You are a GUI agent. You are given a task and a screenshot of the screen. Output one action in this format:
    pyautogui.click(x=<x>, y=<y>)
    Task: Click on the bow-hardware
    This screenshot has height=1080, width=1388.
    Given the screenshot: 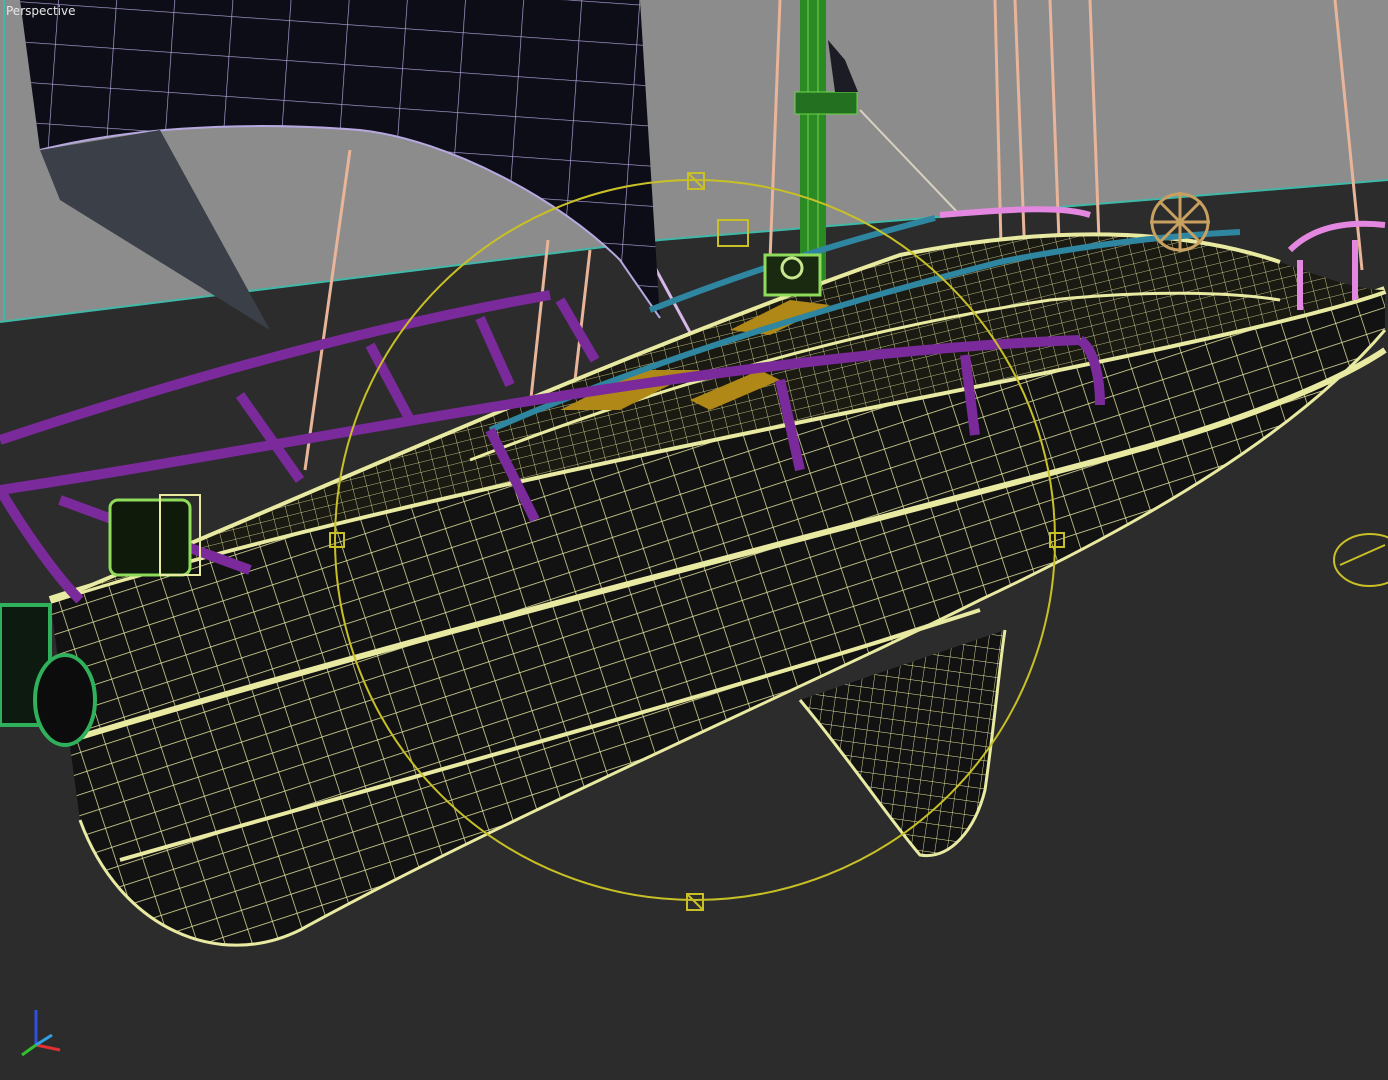 What is the action you would take?
    pyautogui.click(x=154, y=535)
    